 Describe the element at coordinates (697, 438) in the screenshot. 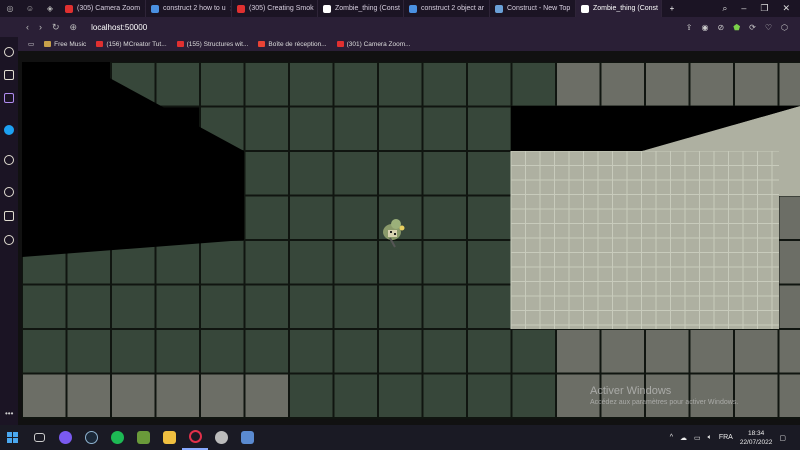

I see `network-icon: ▭` at that location.